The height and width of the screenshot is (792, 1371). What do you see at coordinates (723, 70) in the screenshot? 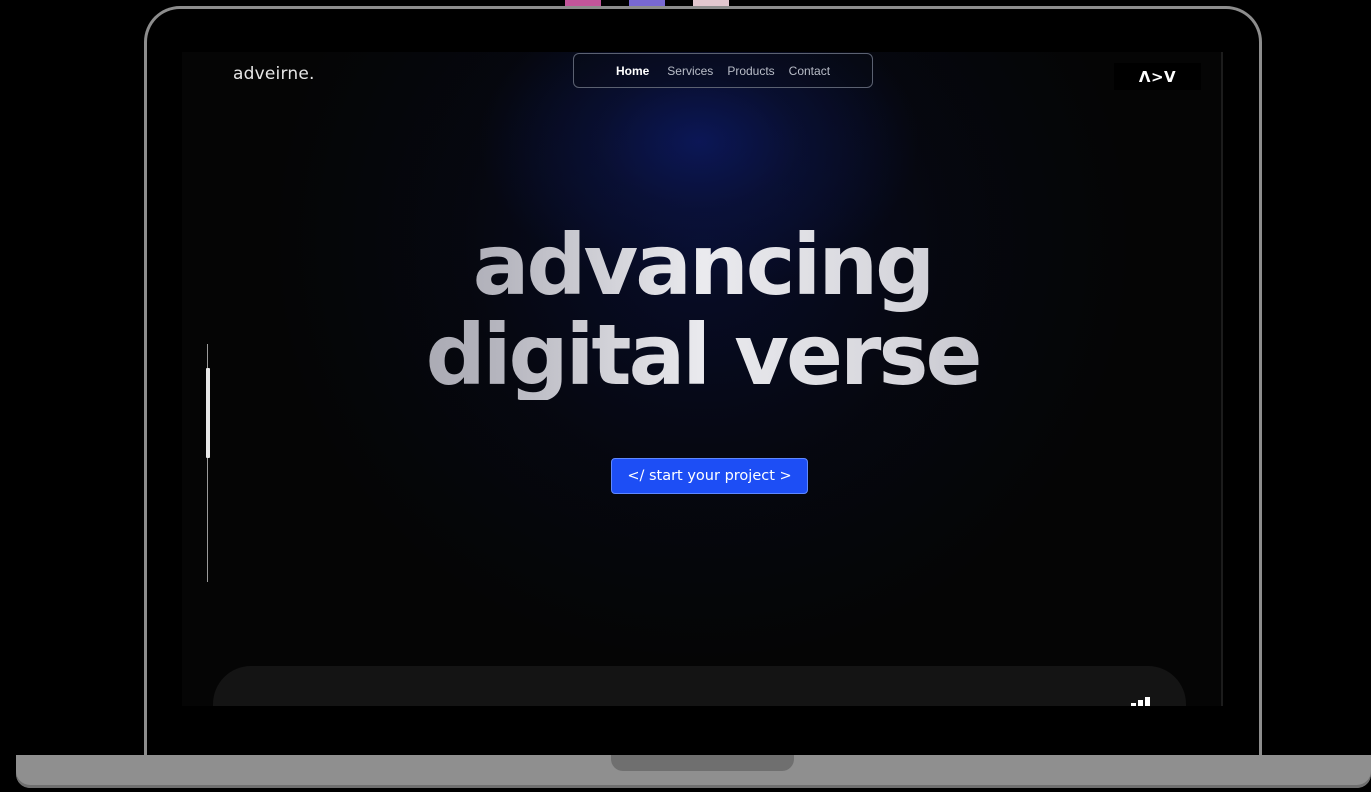
I see `main-nav: Home Services Products Contact` at bounding box center [723, 70].